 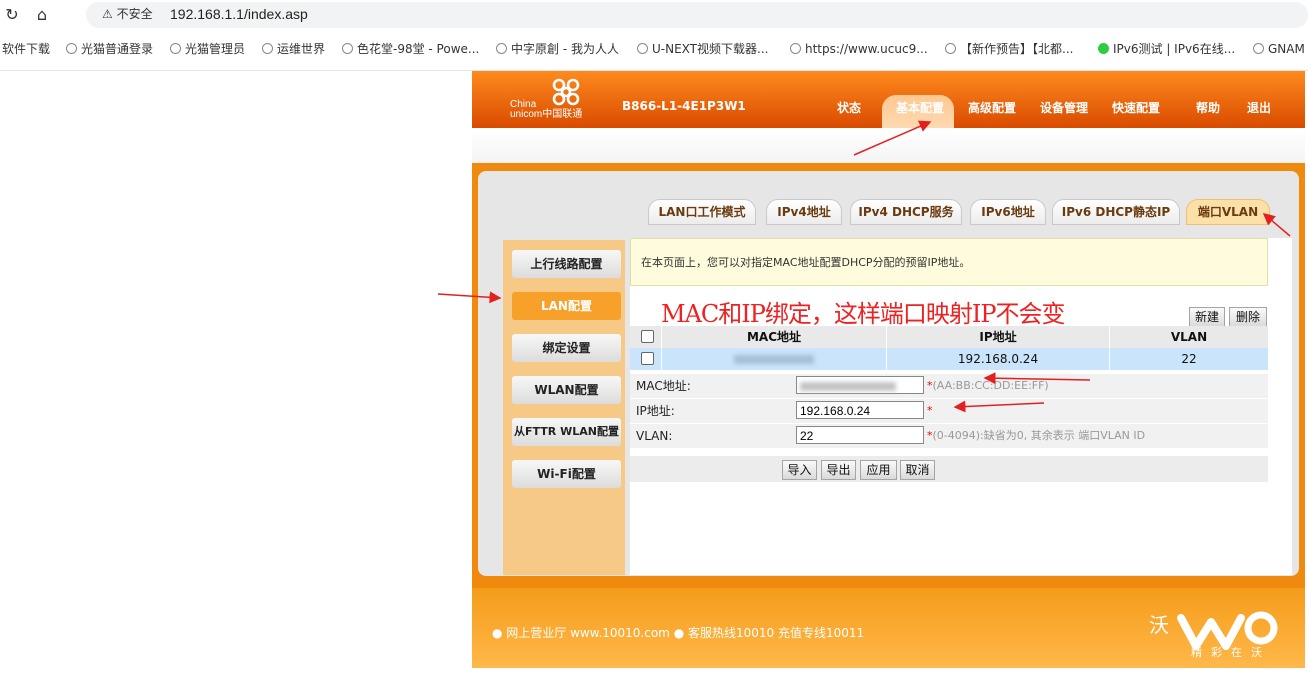 I want to click on nav-quick-config: 快速配置, so click(x=1136, y=107).